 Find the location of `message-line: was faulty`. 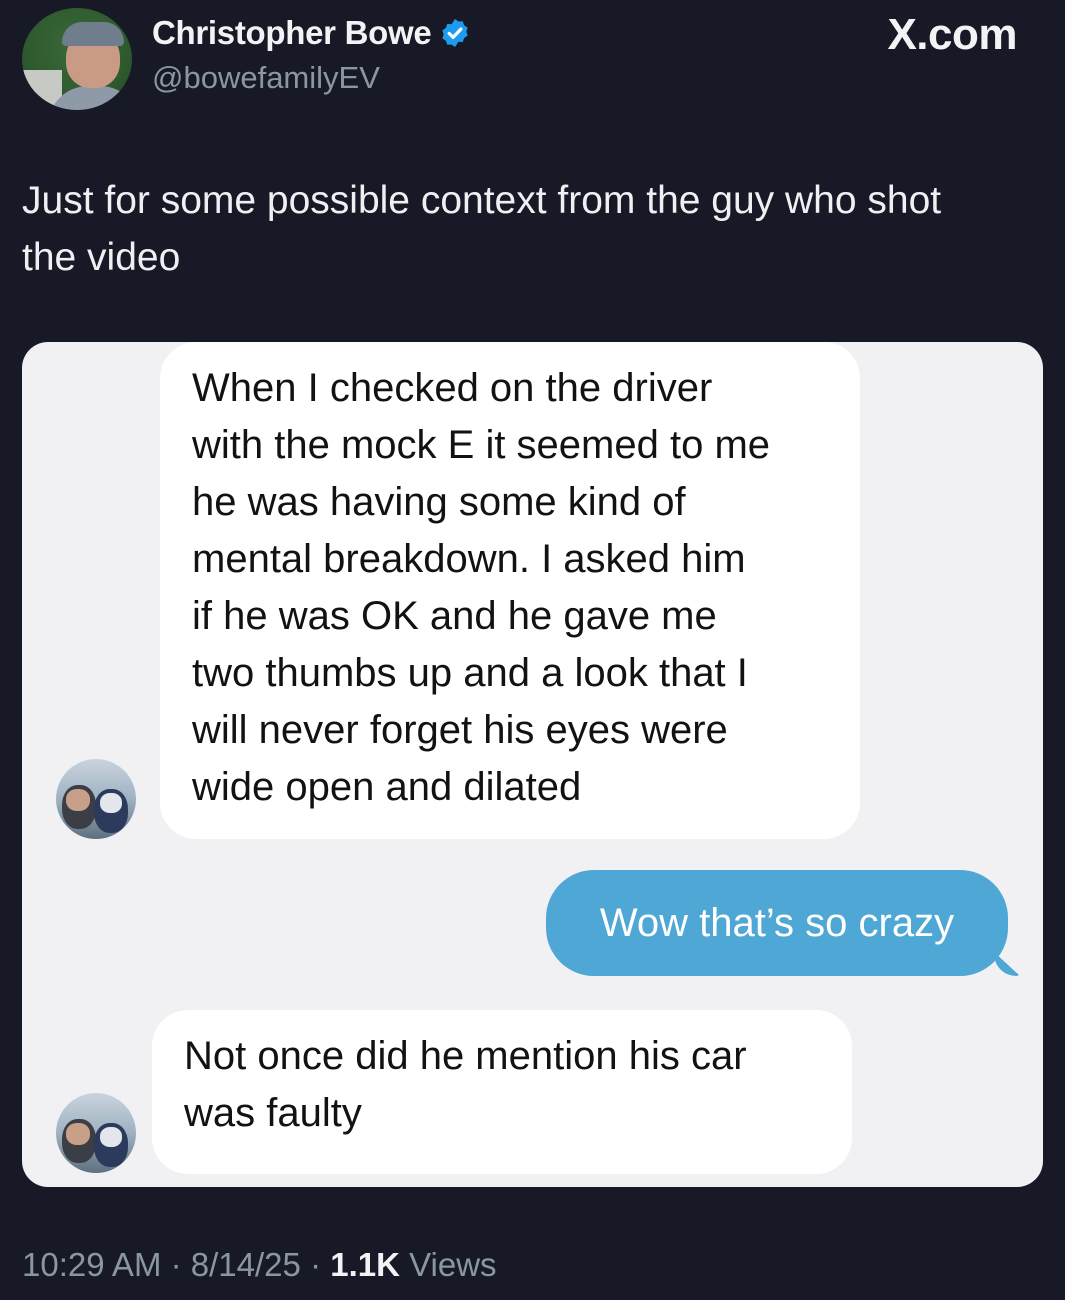

message-line: was faulty is located at coordinates (273, 1113).